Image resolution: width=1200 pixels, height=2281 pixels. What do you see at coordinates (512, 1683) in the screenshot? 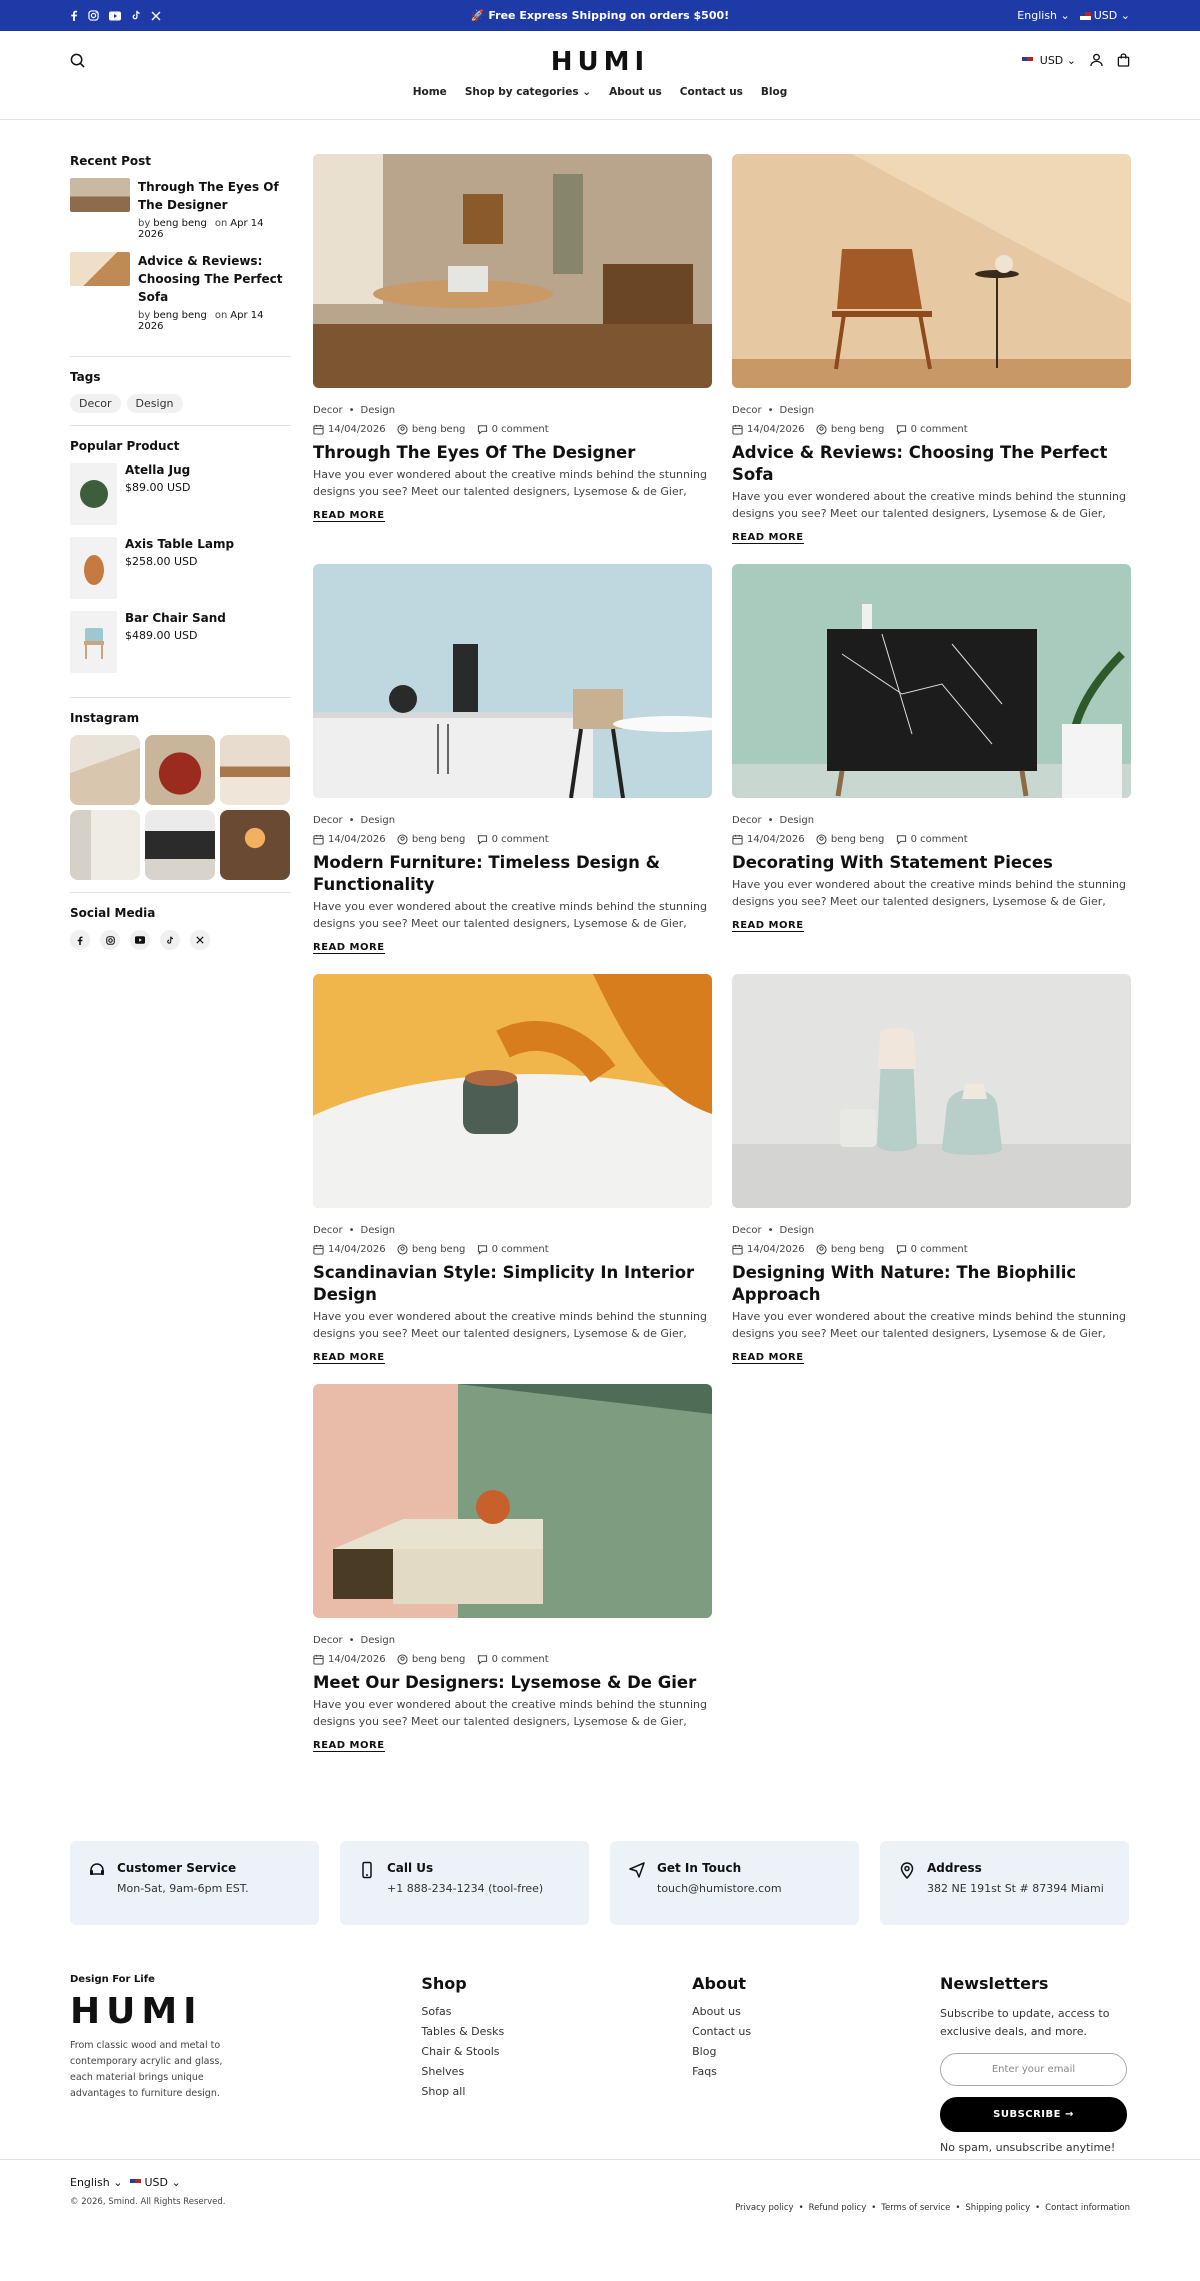
I see `post-title: Meet Our Designers: Lysemose & De Gier` at bounding box center [512, 1683].